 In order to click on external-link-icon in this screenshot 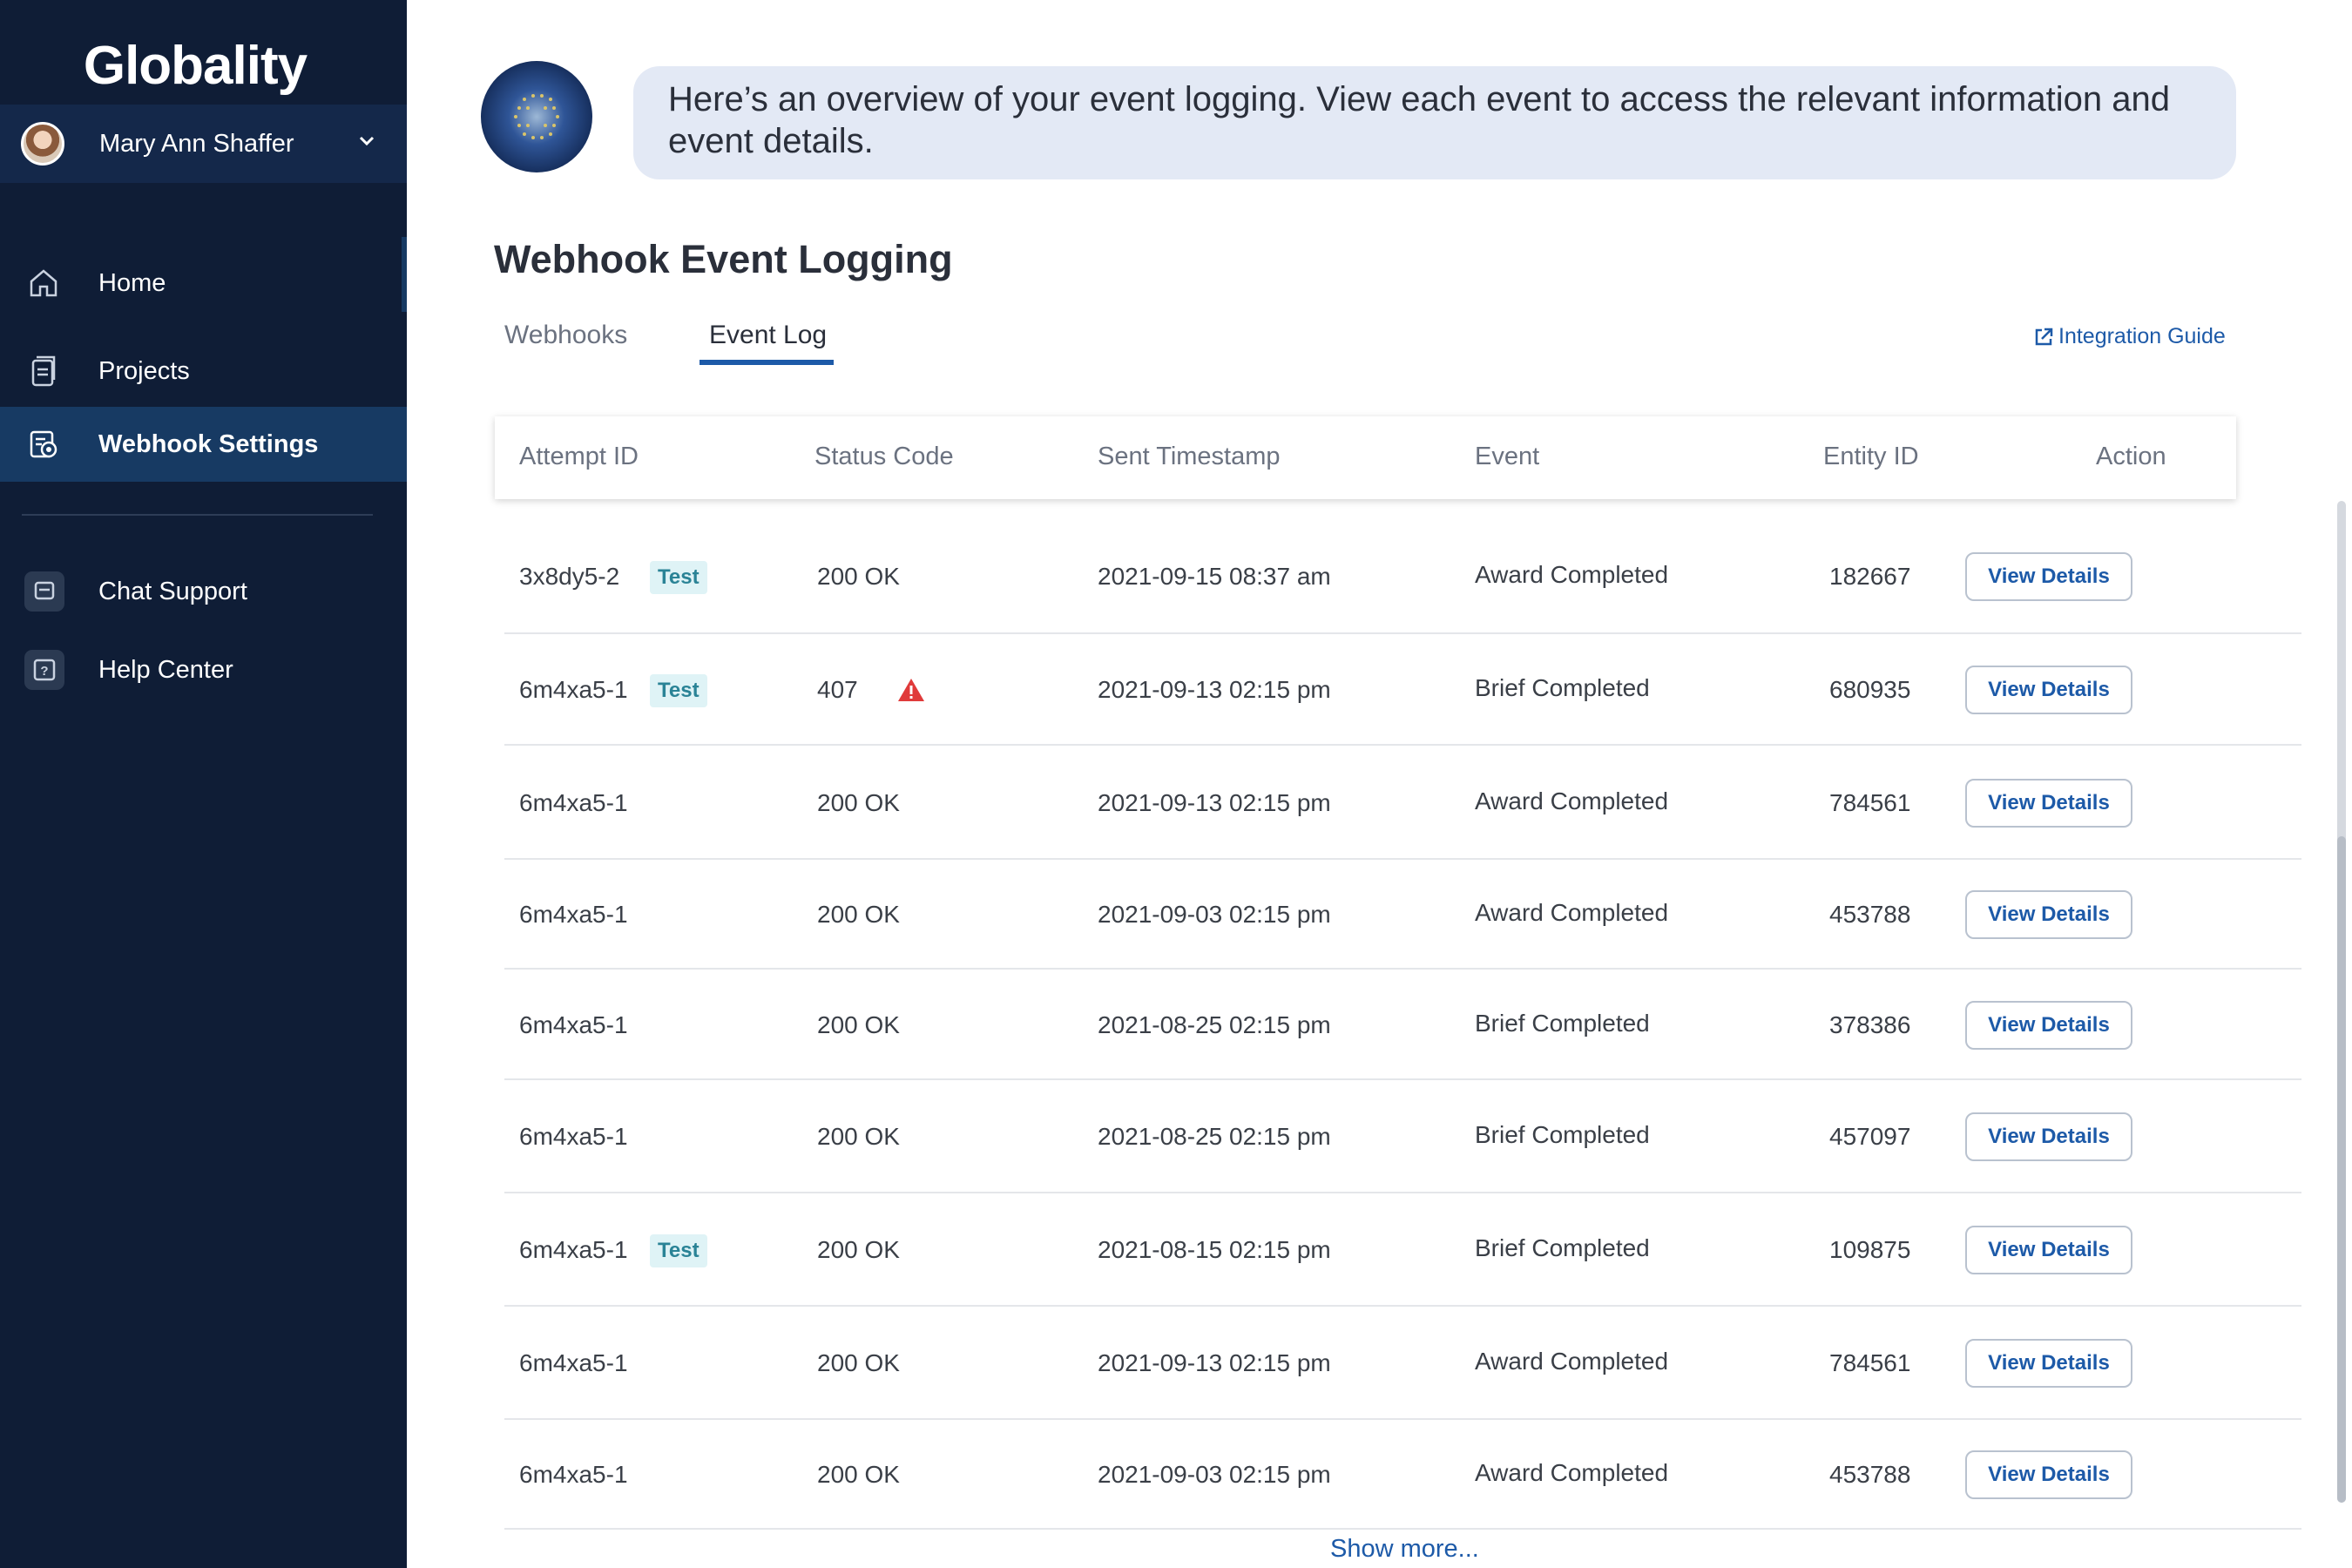, I will do `click(2044, 336)`.